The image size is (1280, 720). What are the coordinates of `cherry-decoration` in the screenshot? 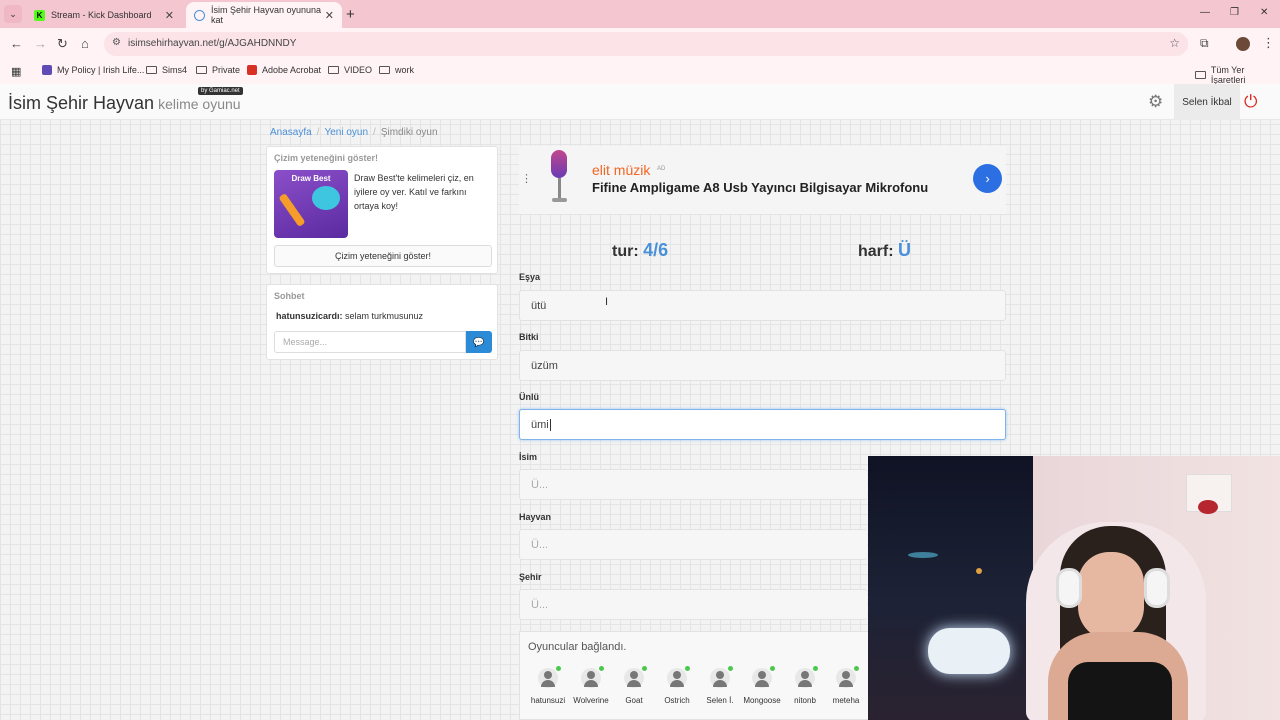 It's located at (1208, 507).